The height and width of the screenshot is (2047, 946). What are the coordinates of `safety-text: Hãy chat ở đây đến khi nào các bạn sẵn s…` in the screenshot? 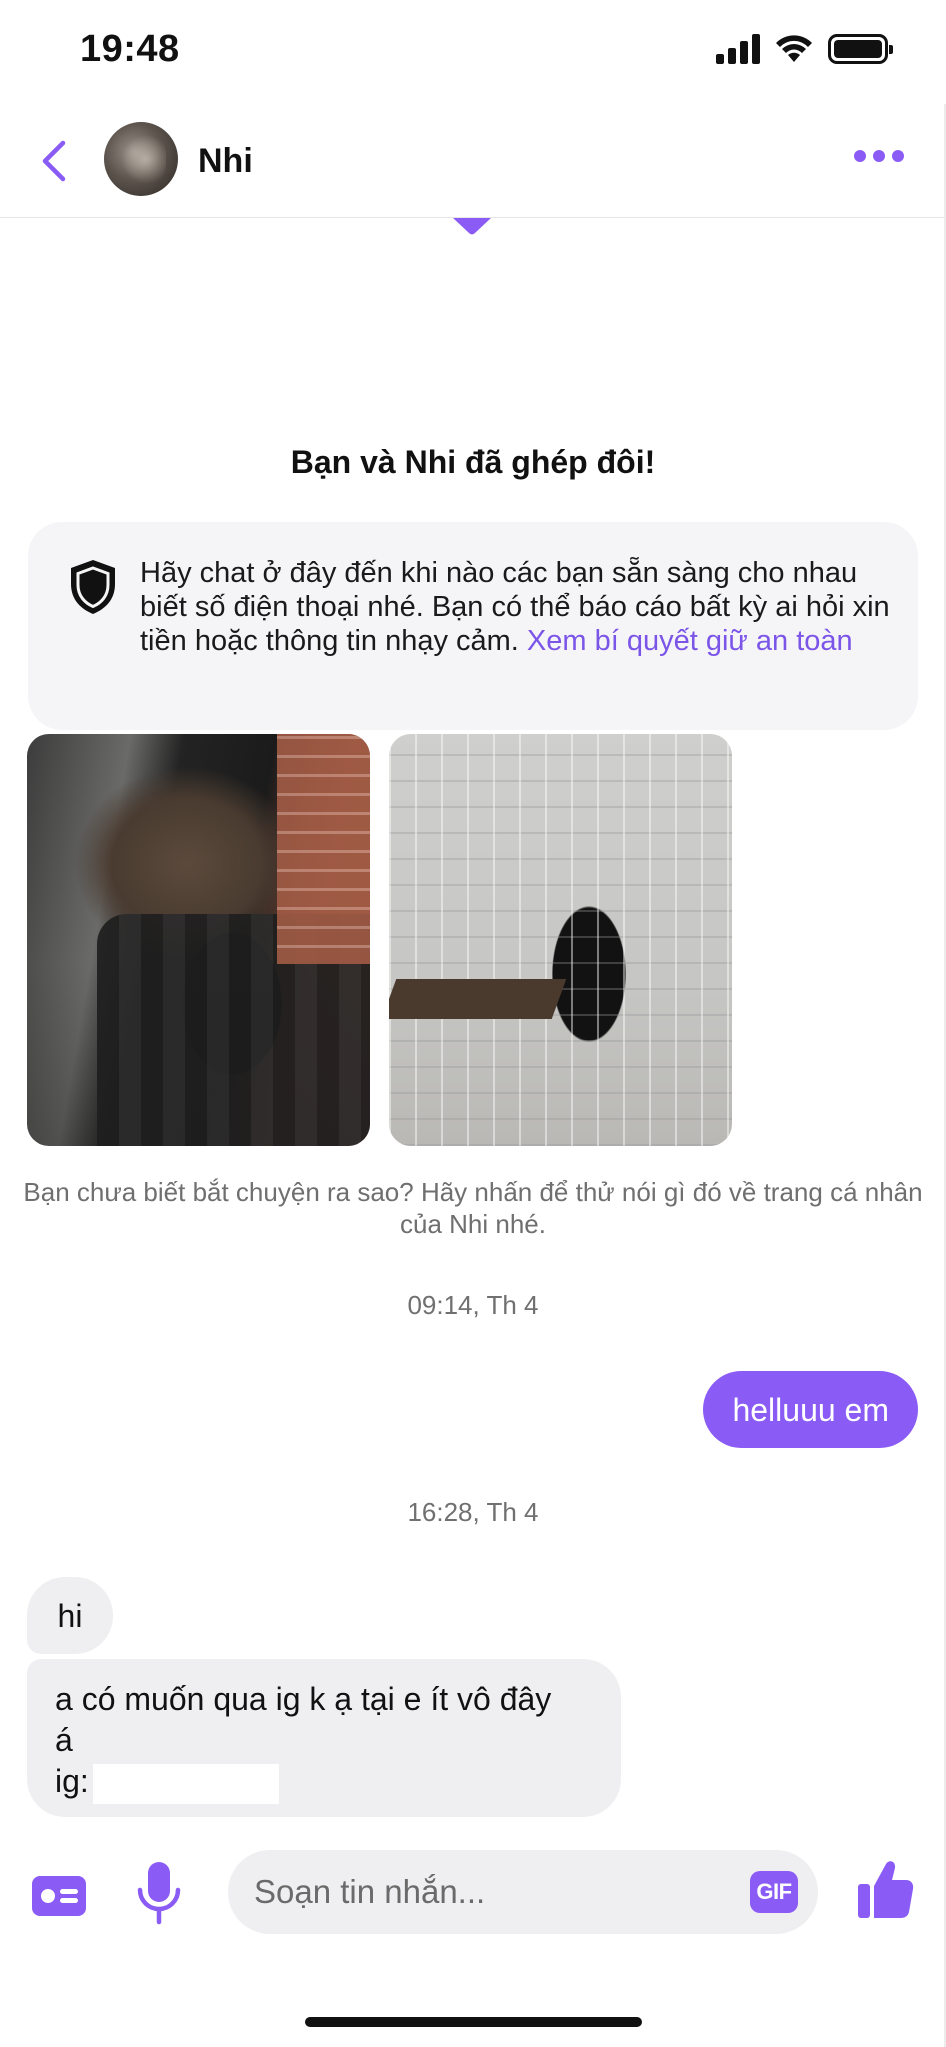 It's located at (520, 607).